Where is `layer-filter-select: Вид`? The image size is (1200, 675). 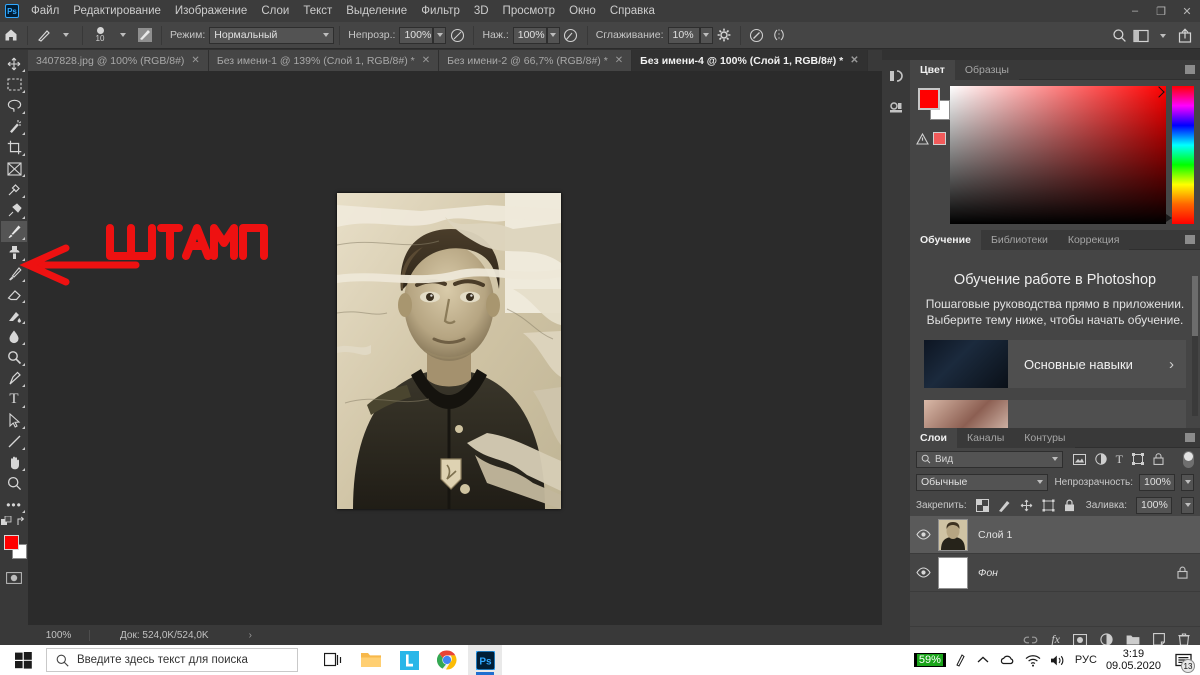
layer-filter-select: Вид is located at coordinates (989, 459).